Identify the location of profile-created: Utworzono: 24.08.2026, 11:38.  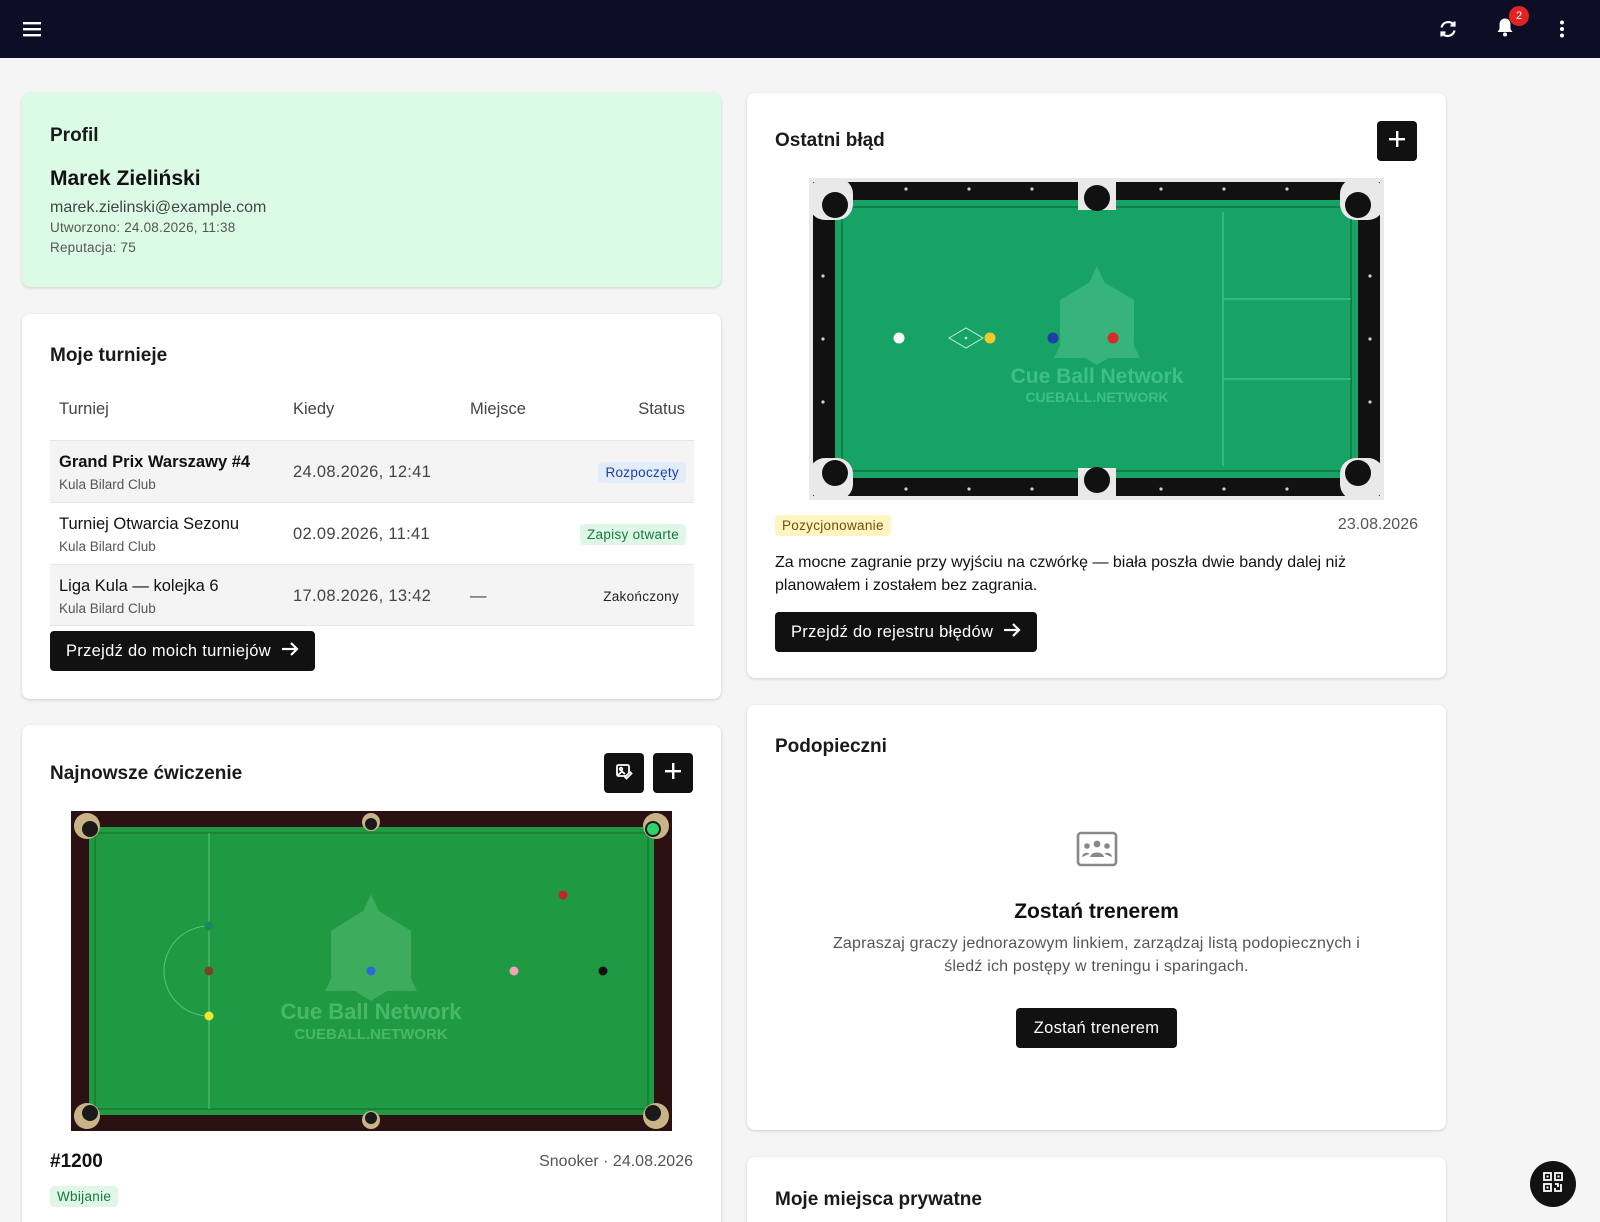
(143, 227).